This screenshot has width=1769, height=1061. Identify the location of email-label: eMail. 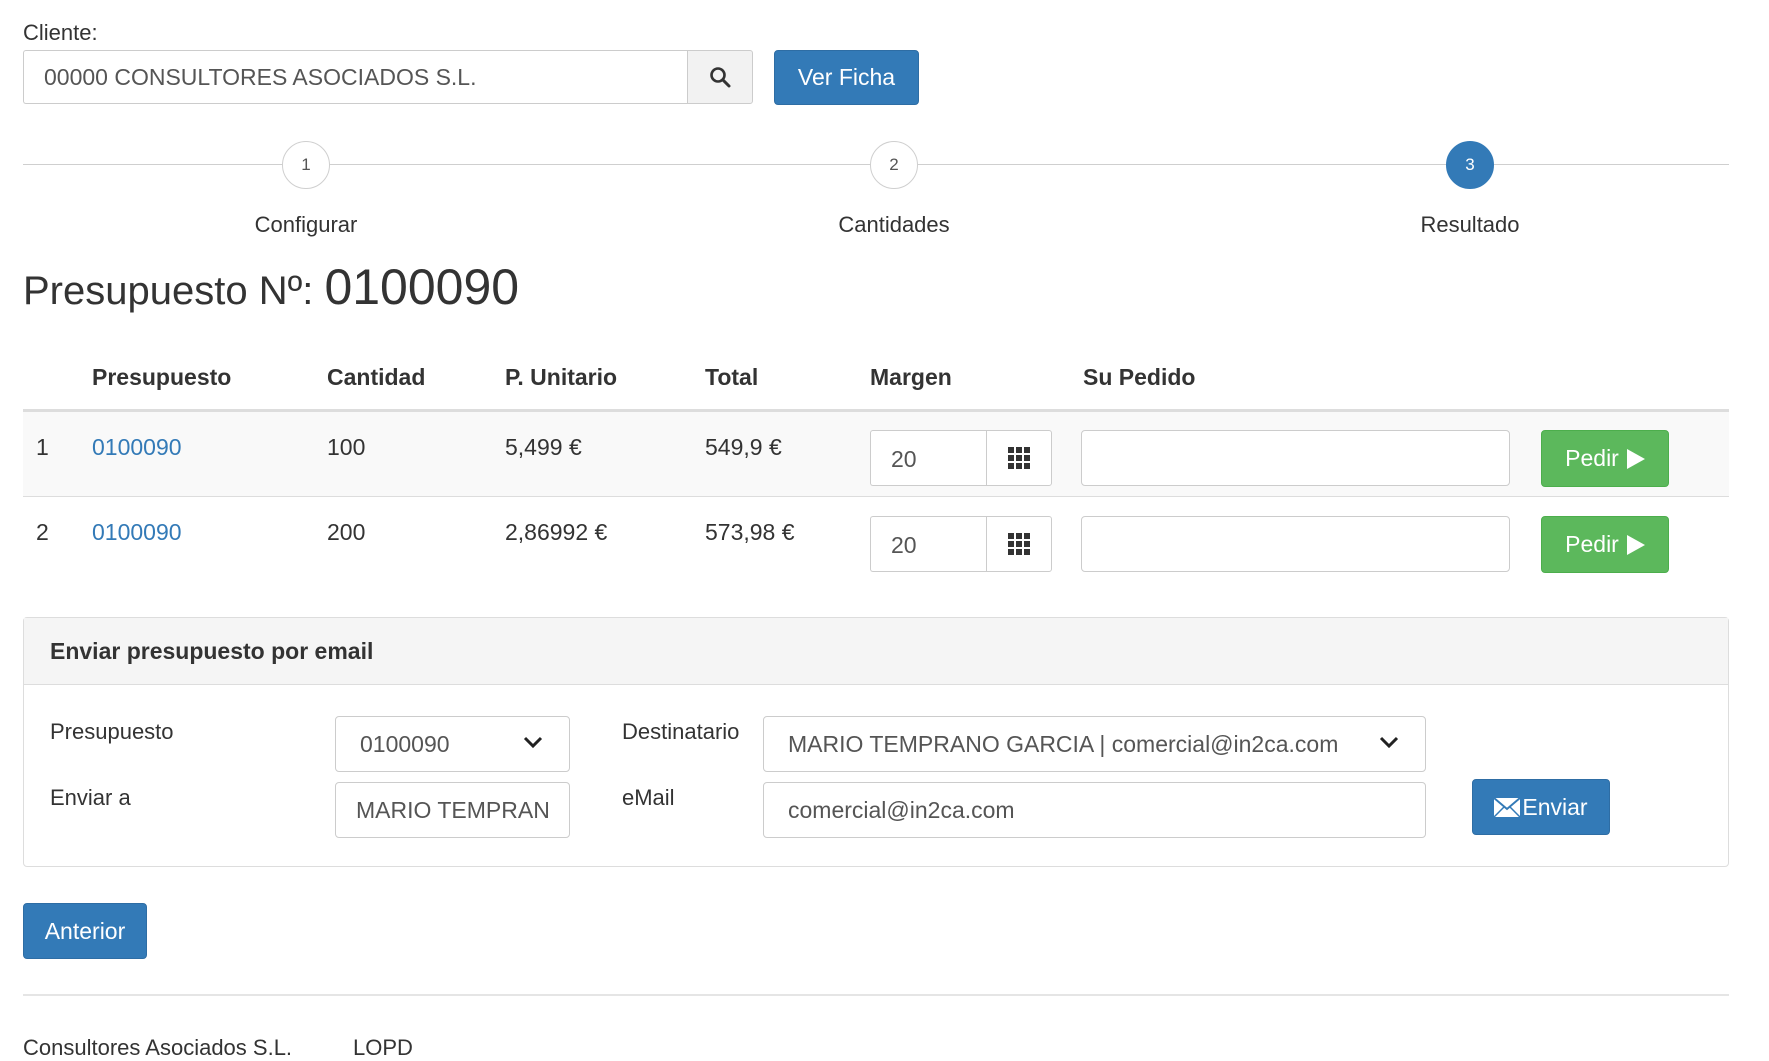
(648, 797).